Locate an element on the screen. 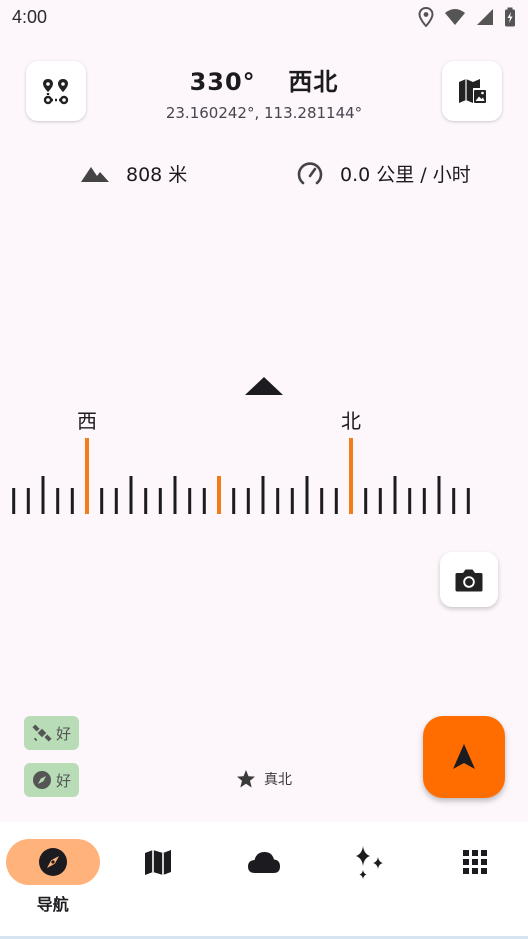 This screenshot has height=939, width=528. wifi-icon is located at coordinates (455, 17).